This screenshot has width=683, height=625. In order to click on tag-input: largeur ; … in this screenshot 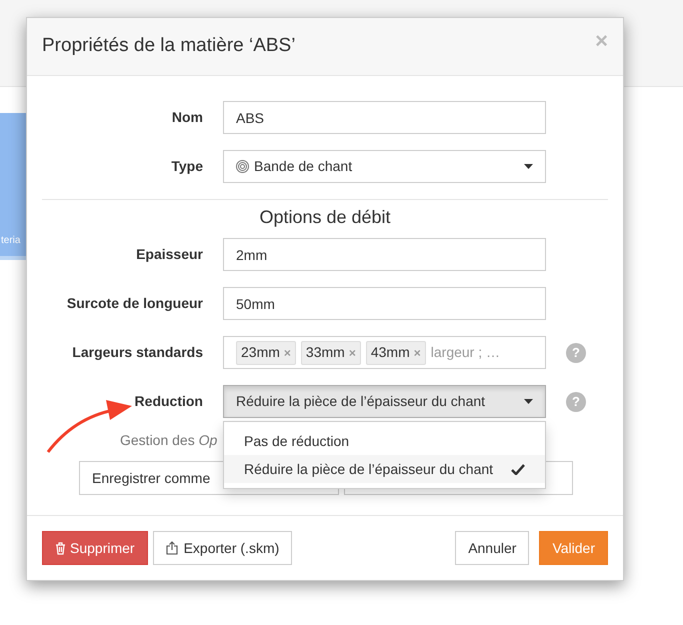, I will do `click(470, 352)`.